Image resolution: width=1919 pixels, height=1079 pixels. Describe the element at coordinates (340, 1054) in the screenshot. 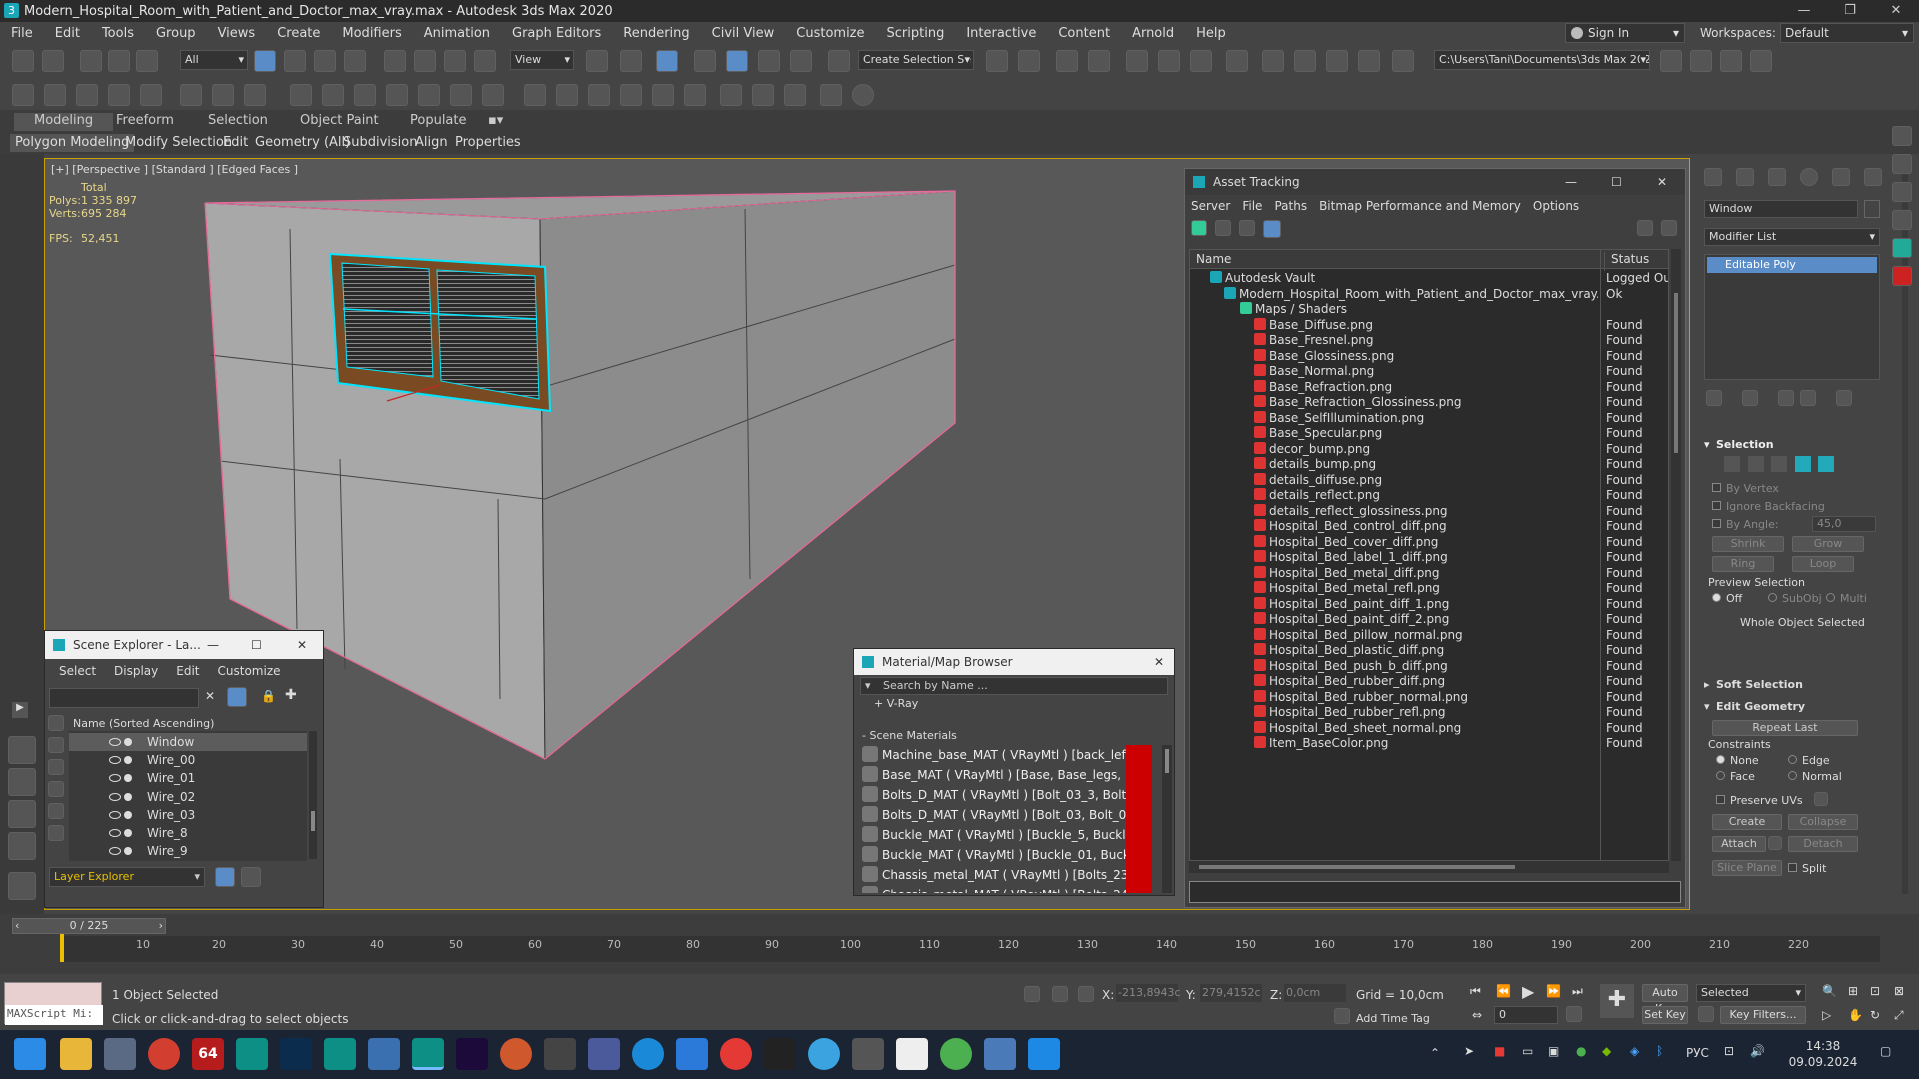

I see `3dsmax-icon-2` at that location.